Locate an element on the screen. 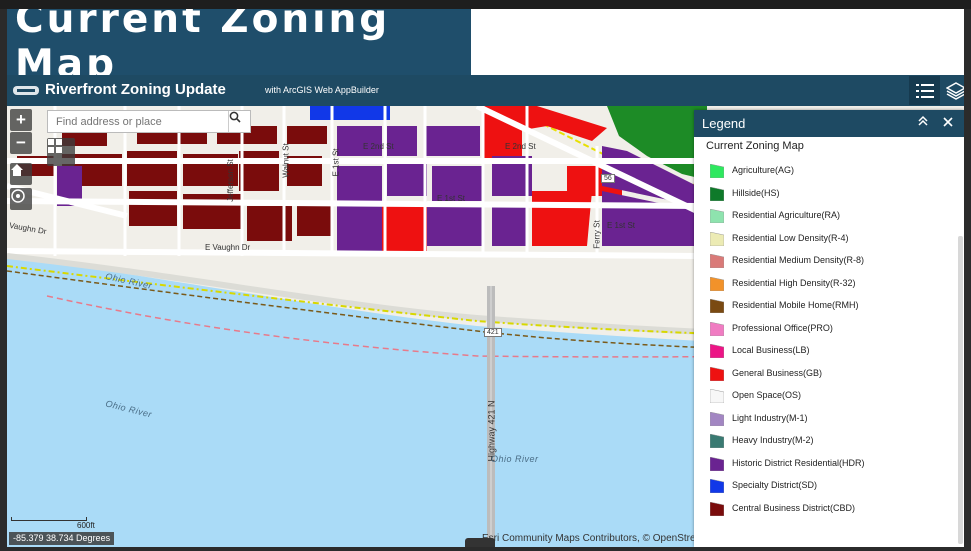 This screenshot has height=551, width=971. legend-label: Central Business District(CBD) is located at coordinates (794, 507).